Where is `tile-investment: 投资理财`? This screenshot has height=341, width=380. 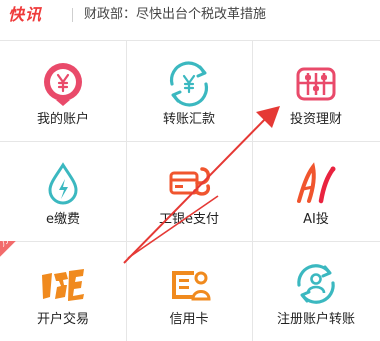 tile-investment: 投资理财 is located at coordinates (316, 91).